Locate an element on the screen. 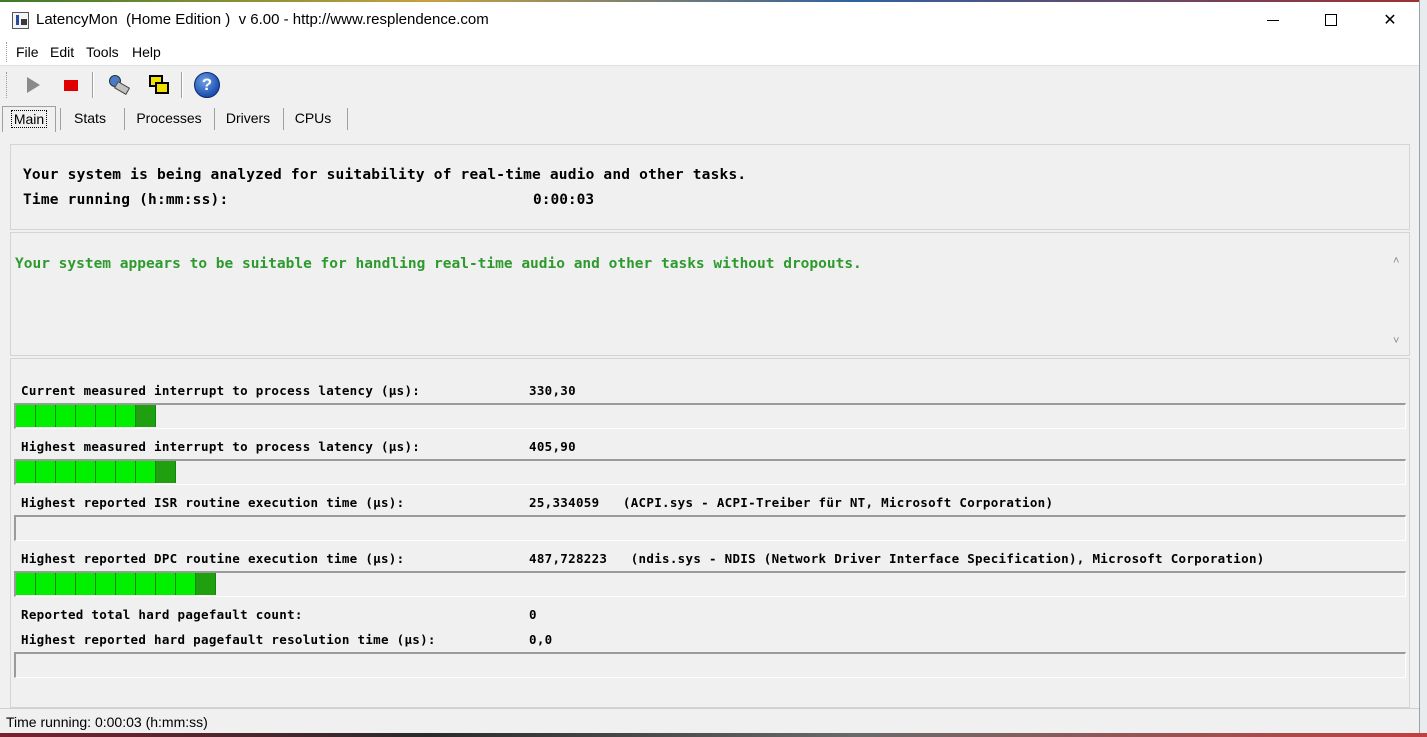 This screenshot has height=737, width=1427. play-icon is located at coordinates (33, 85).